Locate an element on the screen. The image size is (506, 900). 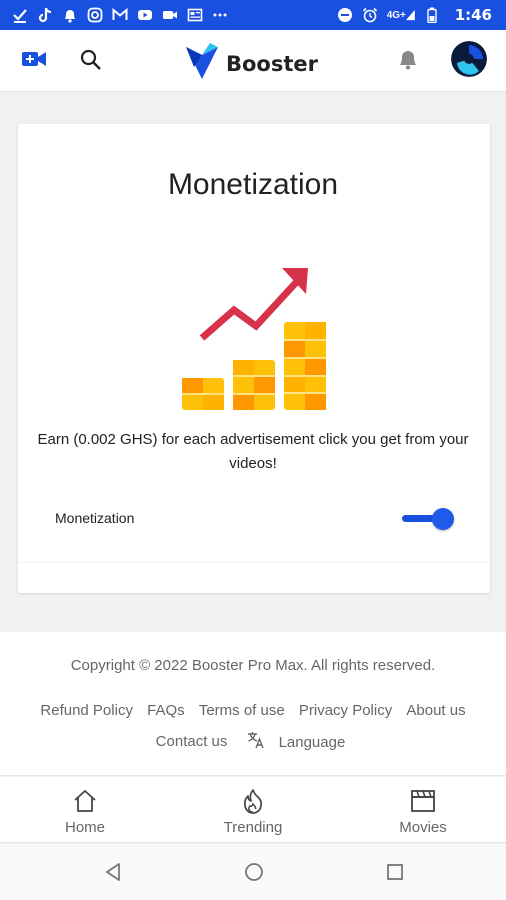
page-title: Monetization is located at coordinates (253, 184).